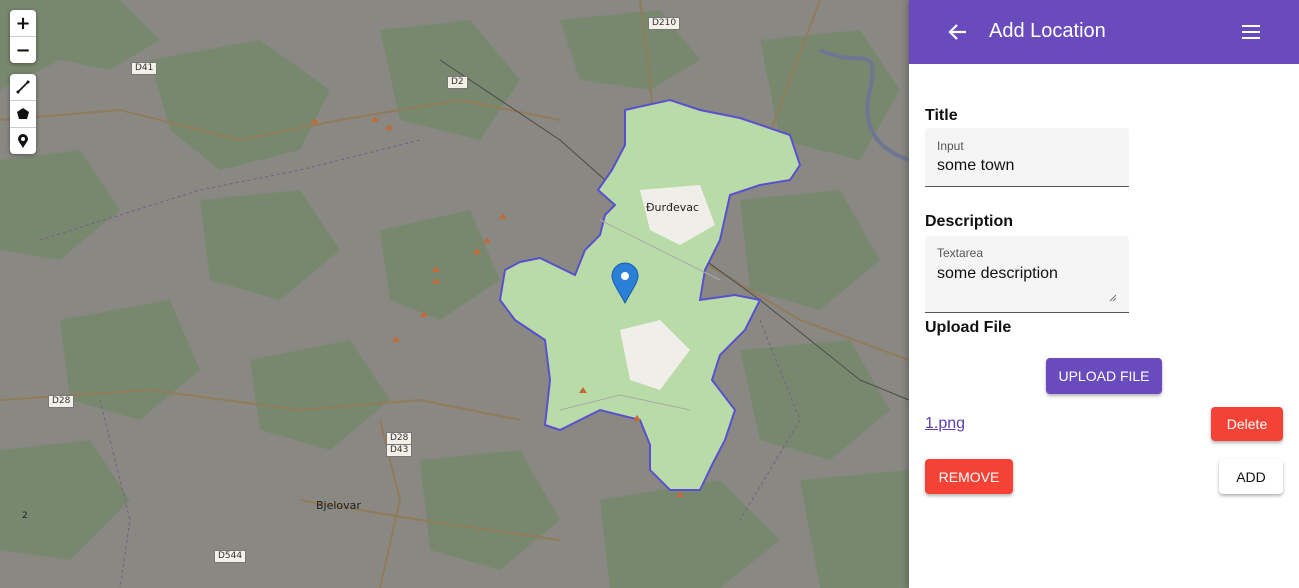 This screenshot has height=588, width=1299. Describe the element at coordinates (1104, 376) in the screenshot. I see `upload-file-button: UPLOAD FILE` at that location.